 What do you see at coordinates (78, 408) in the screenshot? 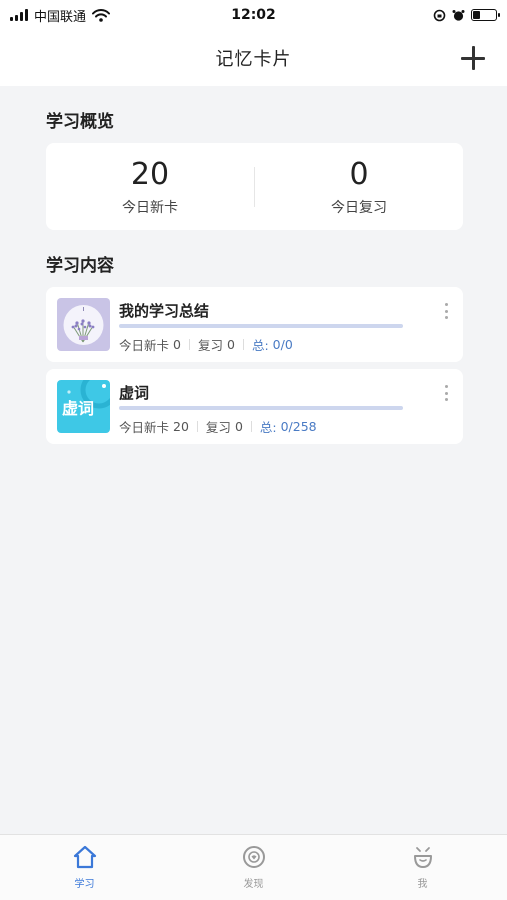
I see `thumbnail-text: 虚词` at bounding box center [78, 408].